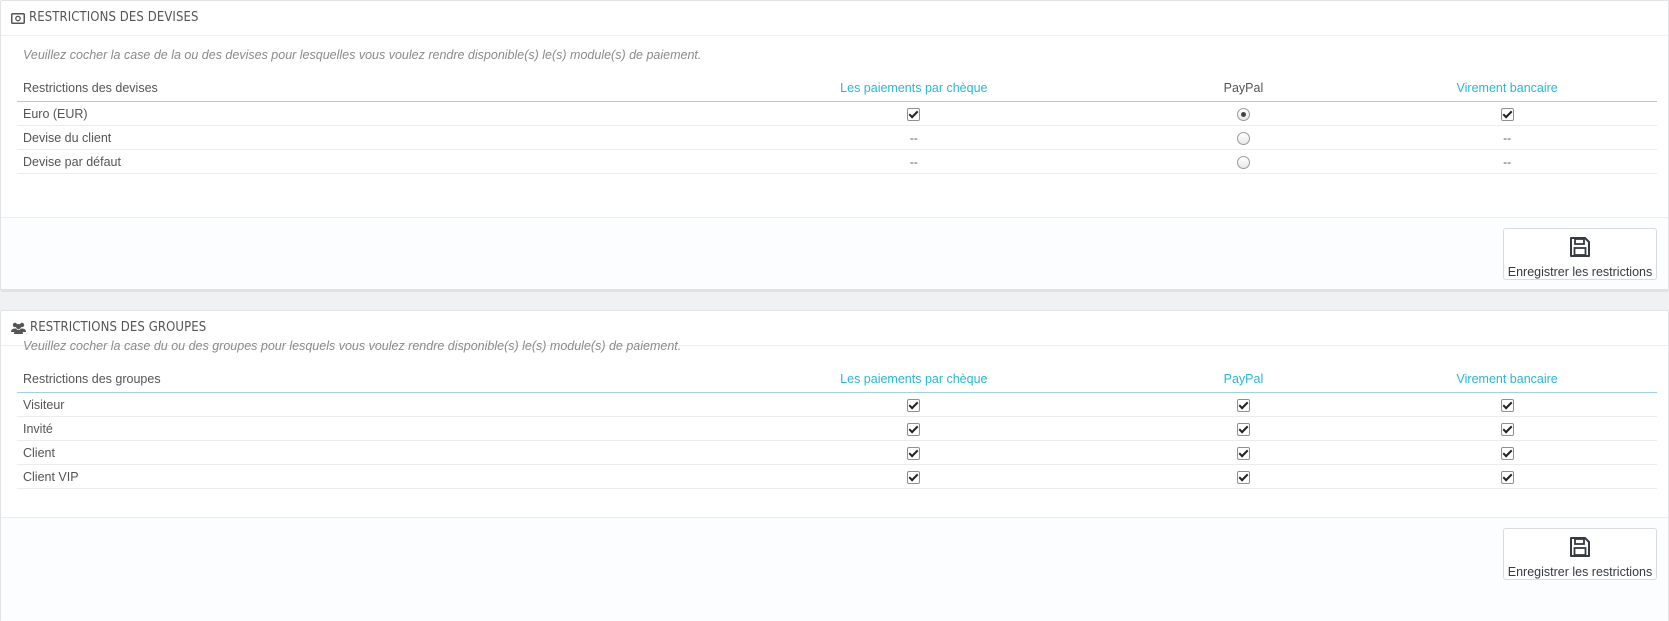 This screenshot has width=1669, height=621. I want to click on table-row: Devise par défaut -- --, so click(837, 161).